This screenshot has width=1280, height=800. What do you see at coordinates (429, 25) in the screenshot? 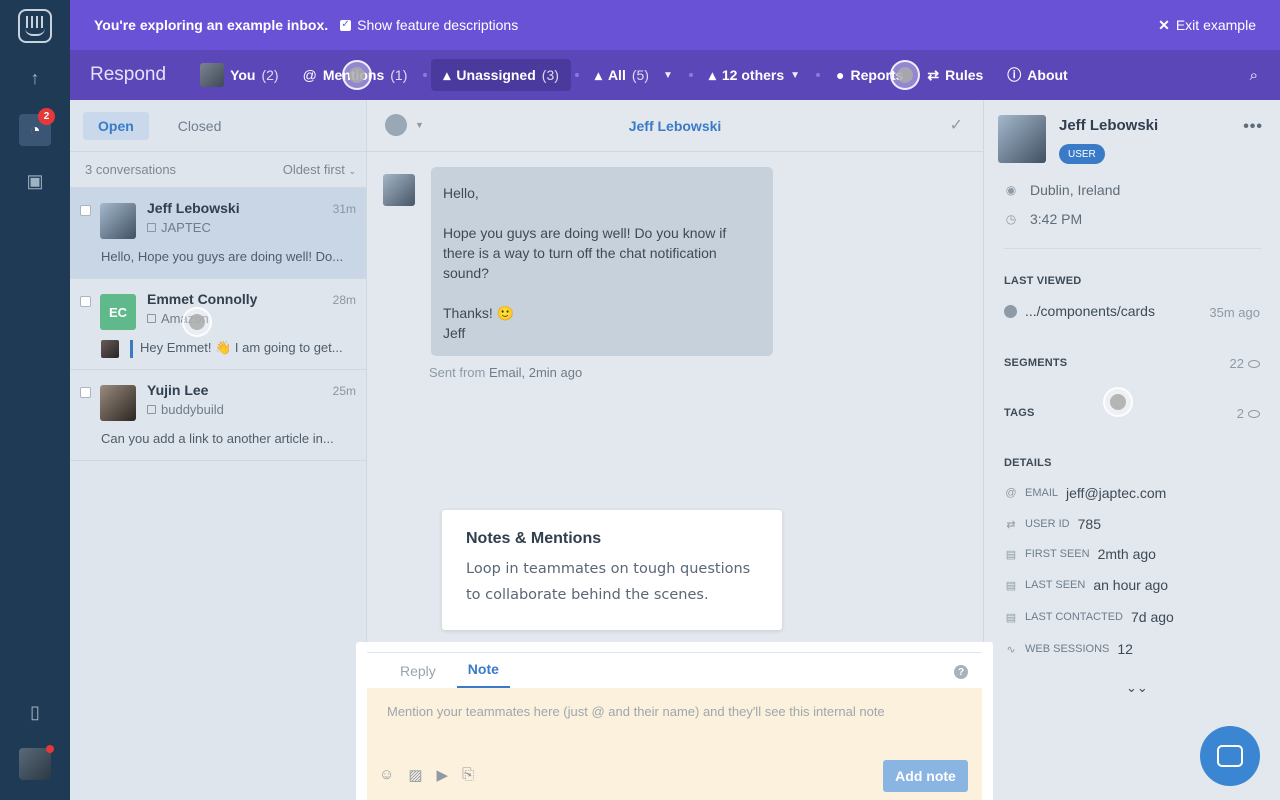
I see `feature-descriptions-toggle: ✓ Show feature descriptions` at bounding box center [429, 25].